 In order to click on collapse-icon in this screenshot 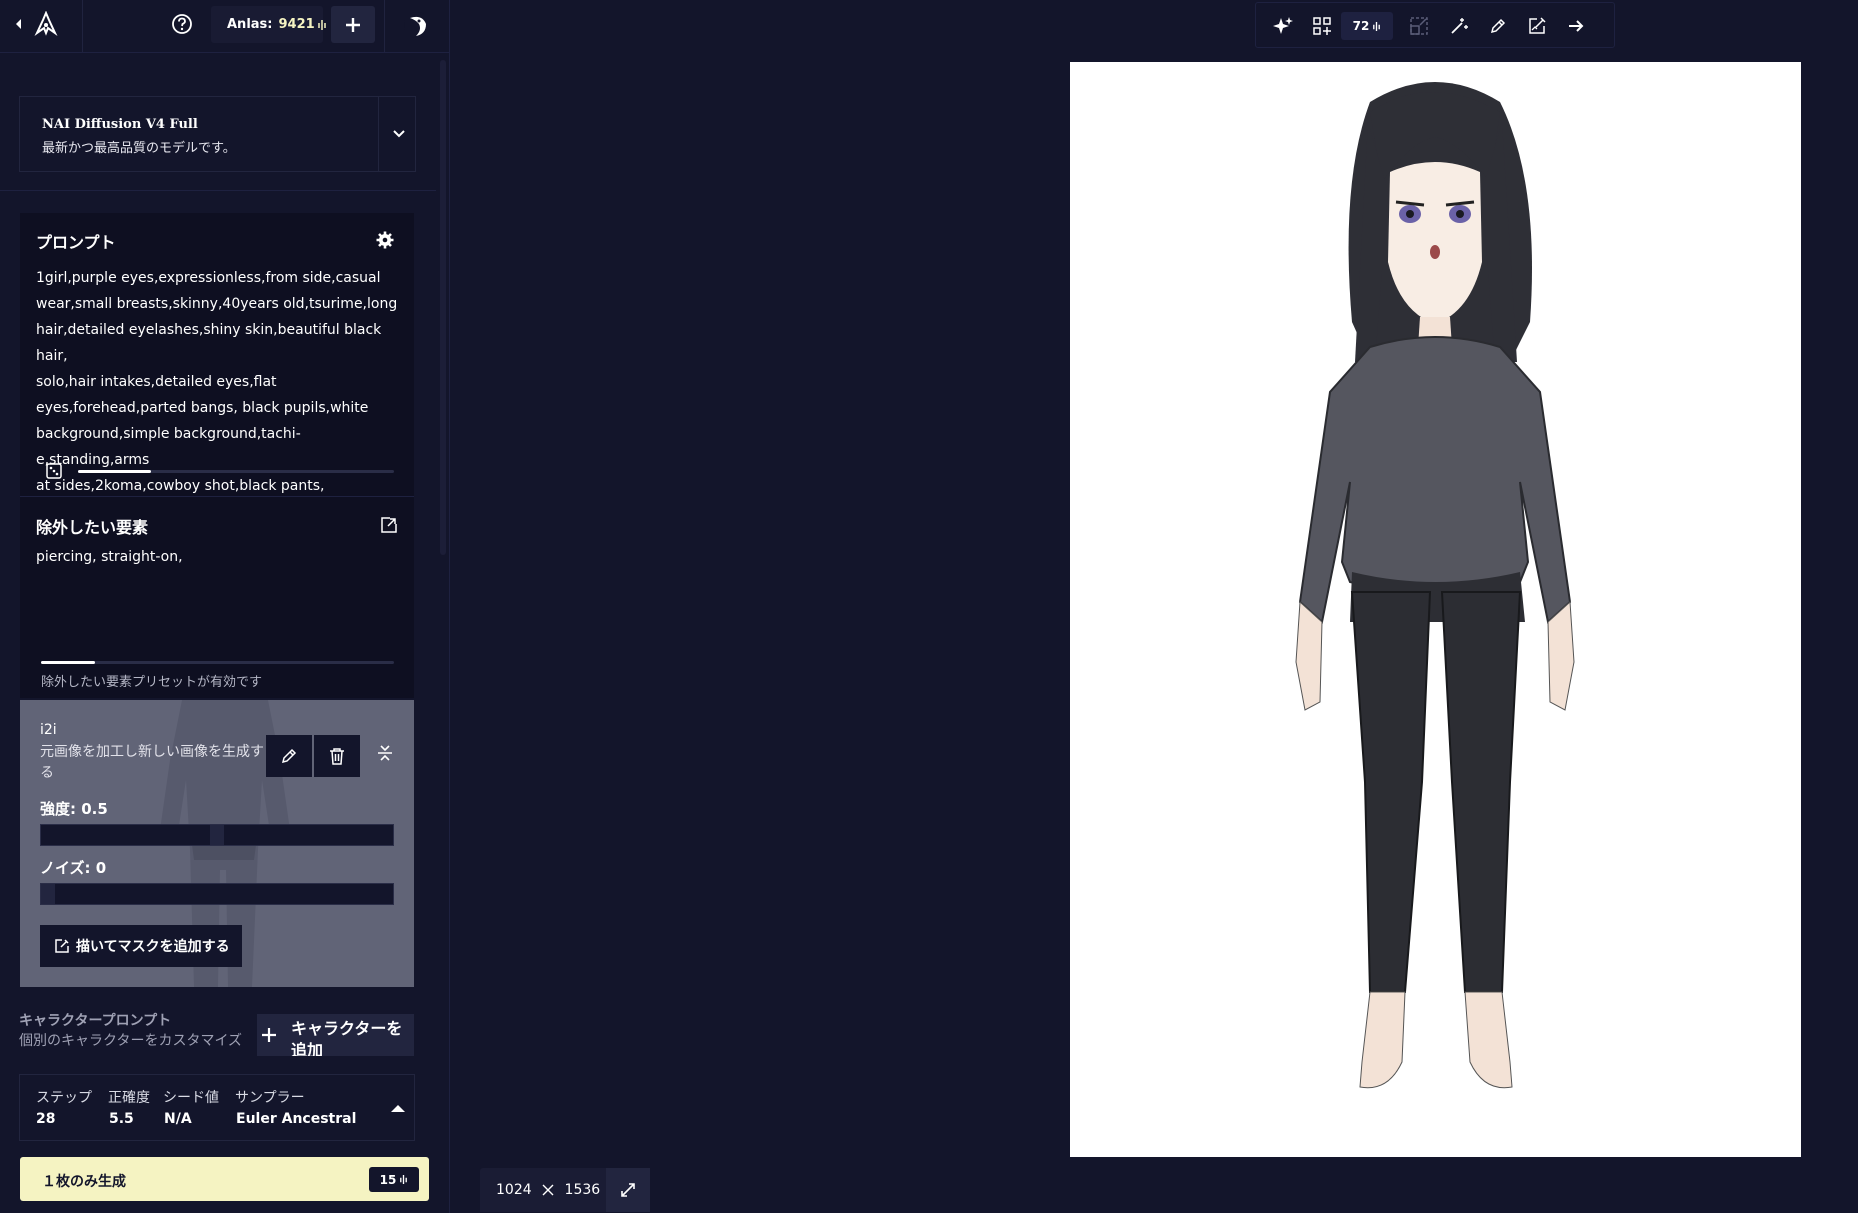, I will do `click(385, 753)`.